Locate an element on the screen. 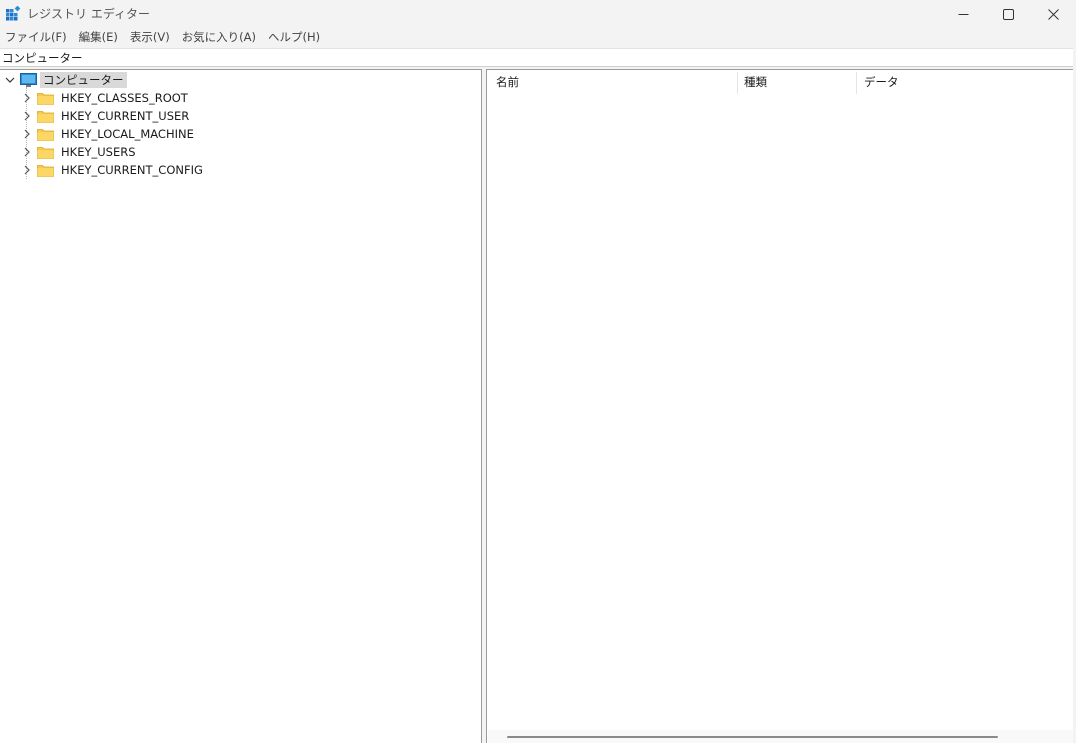 This screenshot has height=743, width=1076. tree-item-hkey-current-user: HKEY_CURRENT_USER is located at coordinates (106, 116).